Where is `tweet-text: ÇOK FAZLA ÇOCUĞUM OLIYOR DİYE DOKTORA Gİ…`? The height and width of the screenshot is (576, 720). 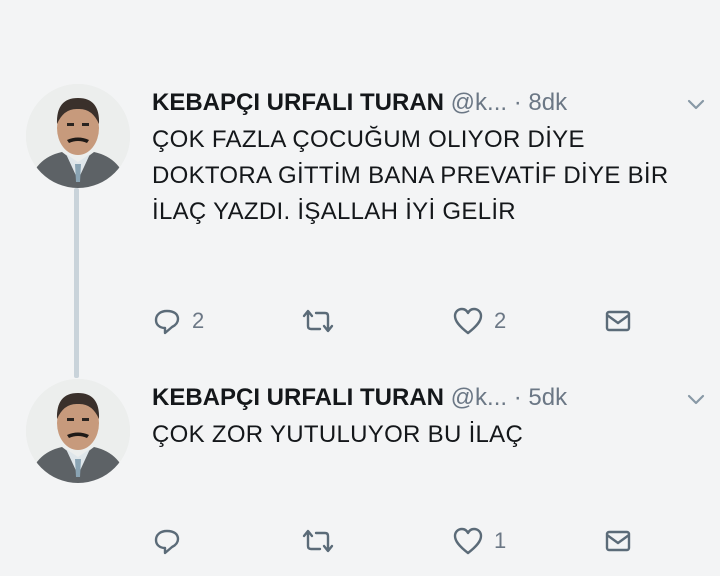
tweet-text: ÇOK FAZLA ÇOCUĞUM OLIYOR DİYE DOKTORA Gİ… is located at coordinates (410, 175).